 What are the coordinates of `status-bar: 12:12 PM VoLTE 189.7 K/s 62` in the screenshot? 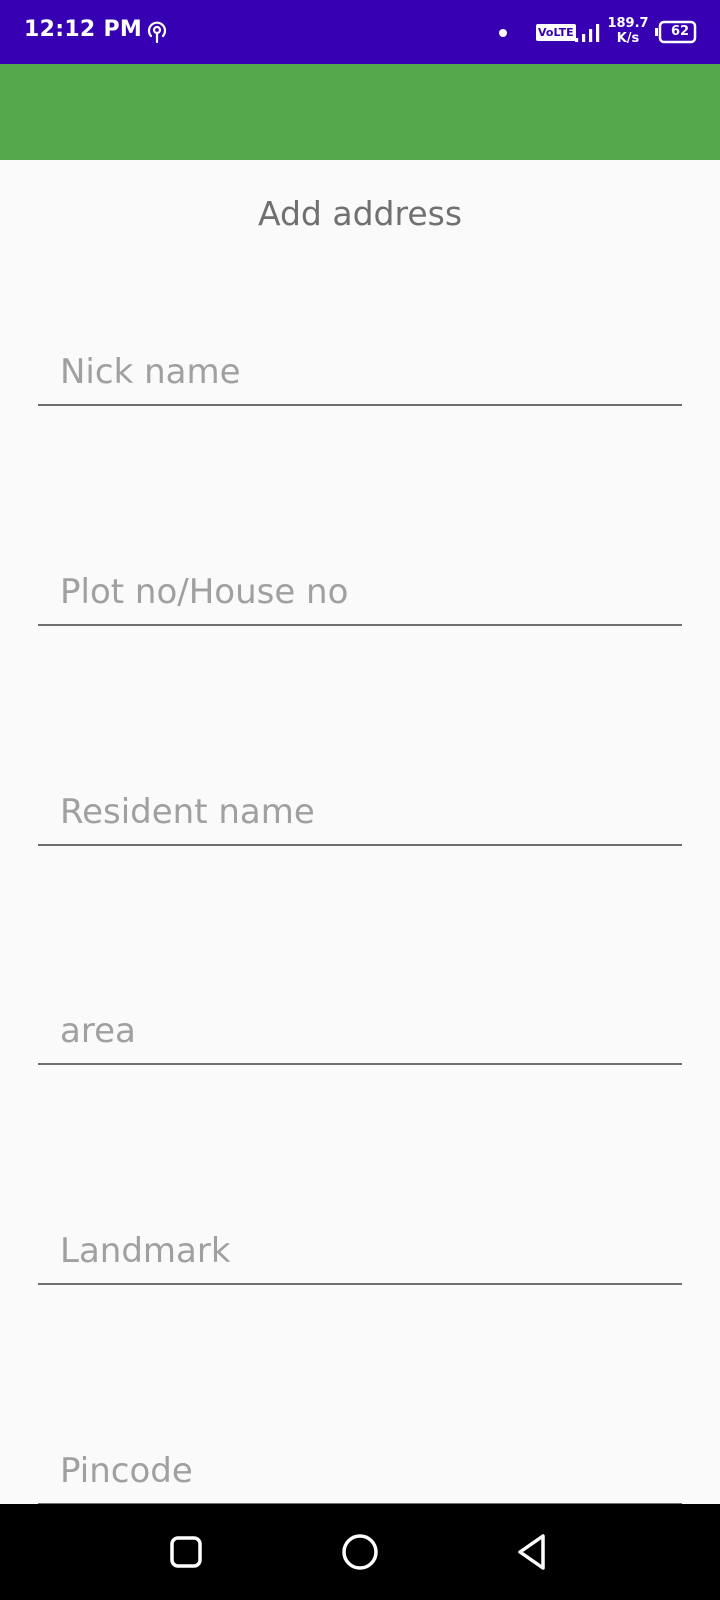 It's located at (360, 32).